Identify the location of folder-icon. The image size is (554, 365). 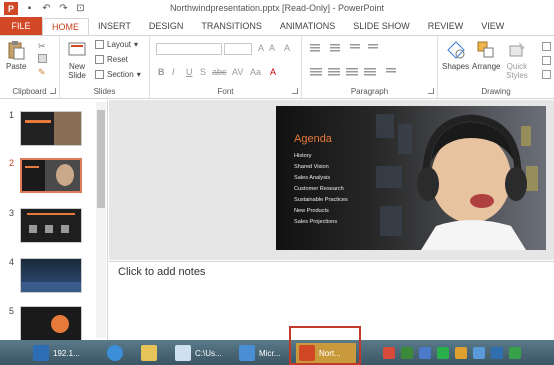
(149, 353).